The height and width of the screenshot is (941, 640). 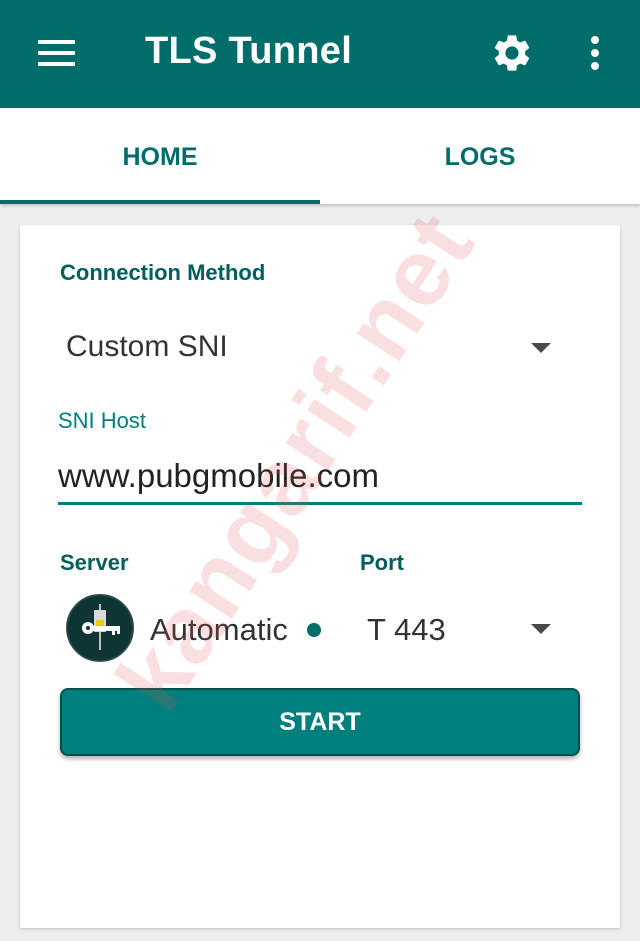 I want to click on start-button: START, so click(x=320, y=722).